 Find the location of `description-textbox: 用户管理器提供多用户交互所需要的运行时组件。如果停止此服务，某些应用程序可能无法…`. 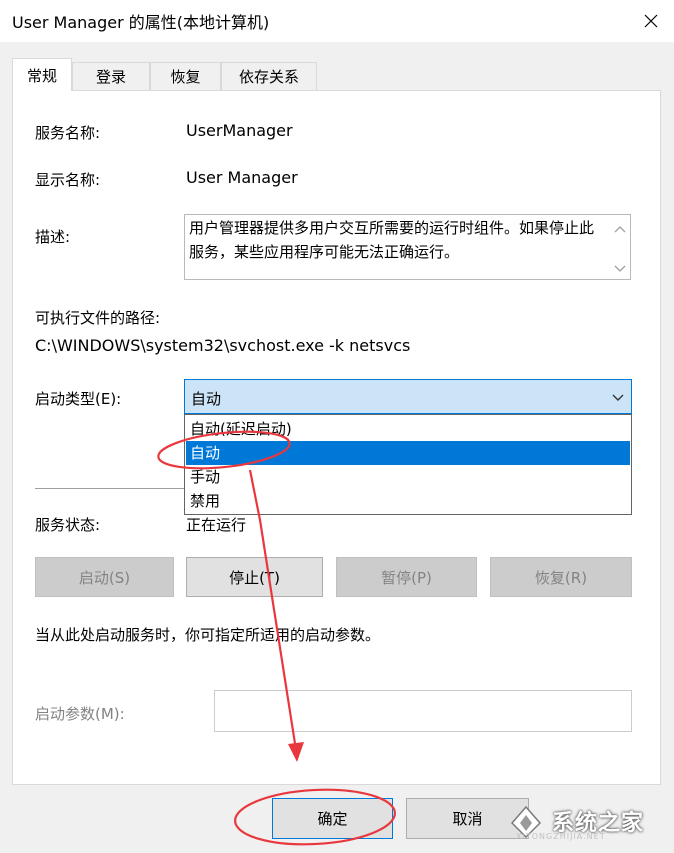

description-textbox: 用户管理器提供多用户交互所需要的运行时组件。如果停止此服务，某些应用程序可能无法… is located at coordinates (407, 247).